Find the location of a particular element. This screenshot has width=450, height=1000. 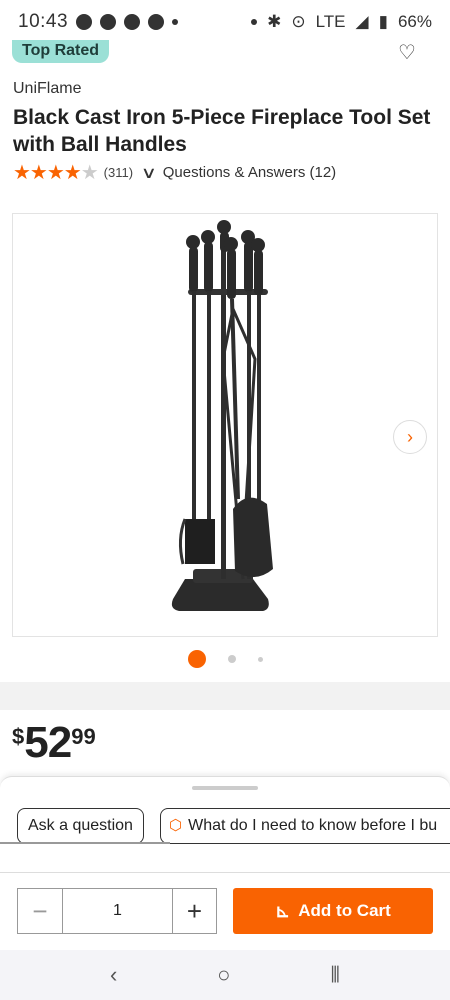

notification-icons is located at coordinates (127, 22).